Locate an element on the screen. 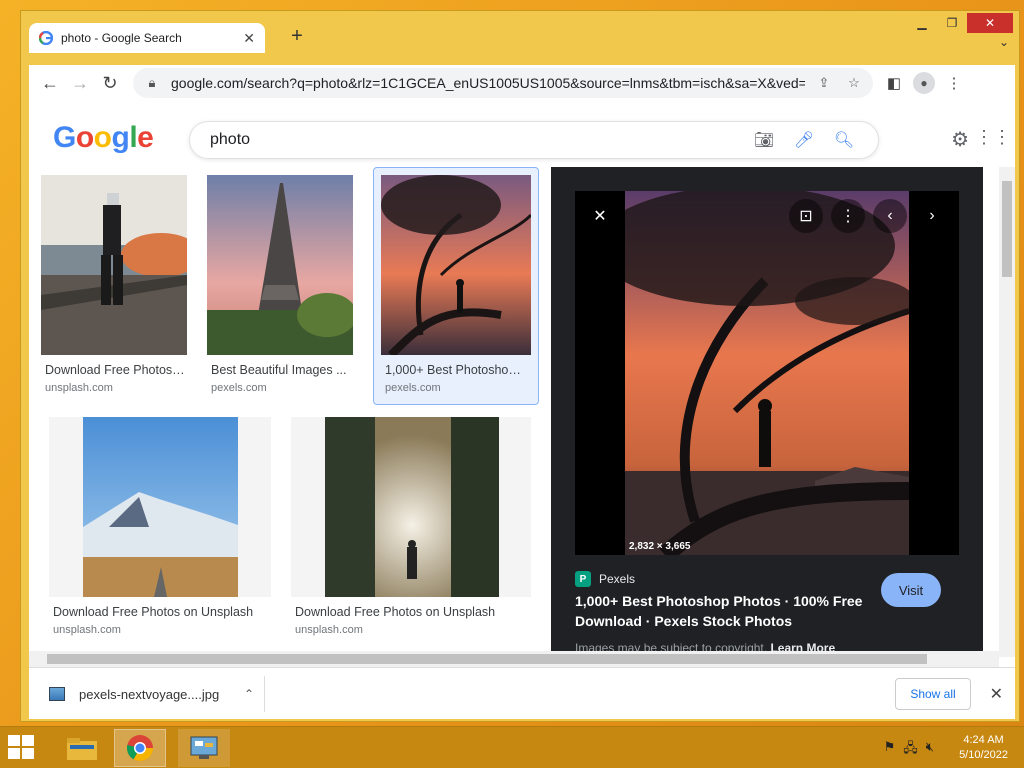 The image size is (1024, 768). share-icon: ⇪ is located at coordinates (824, 83).